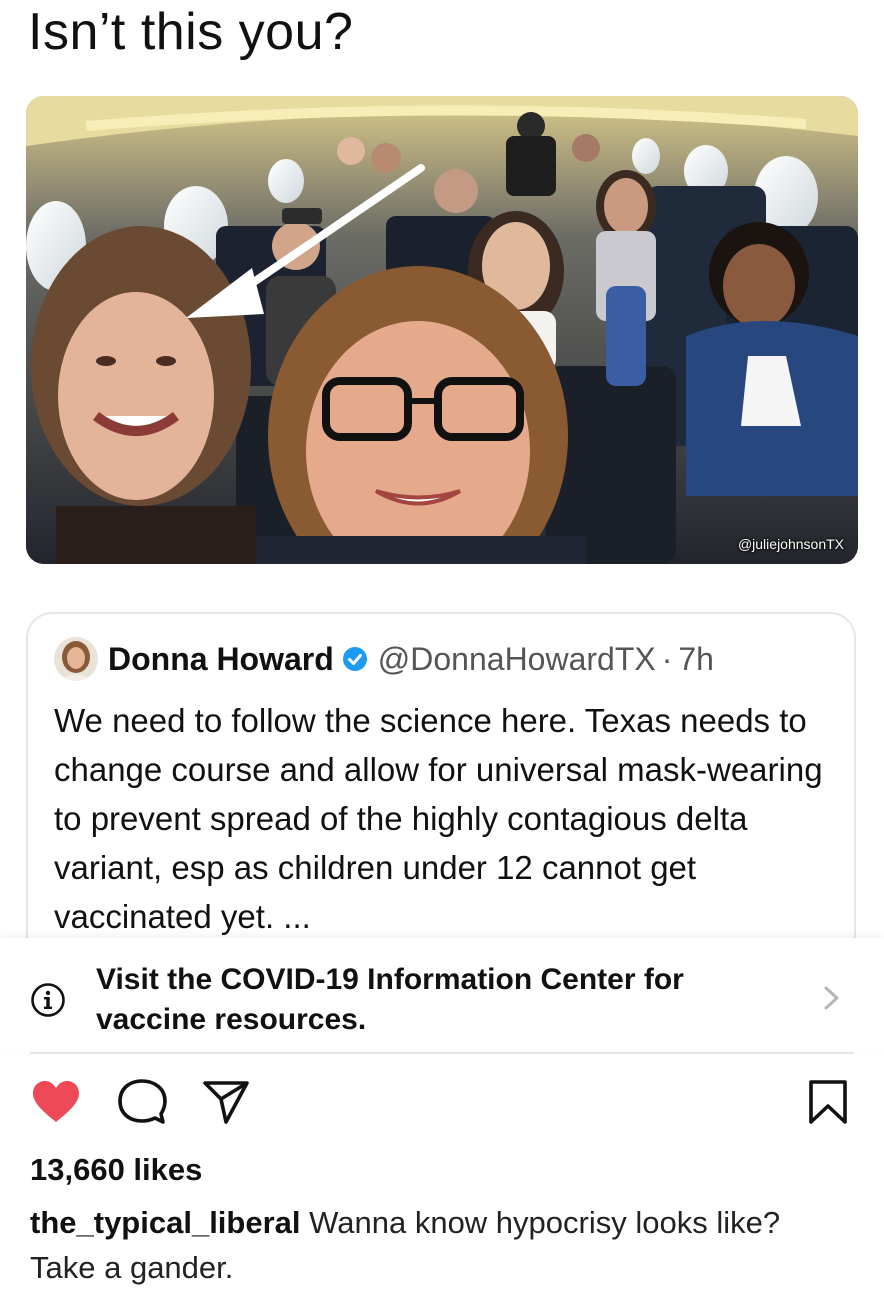 The height and width of the screenshot is (1293, 884). Describe the element at coordinates (76, 659) in the screenshot. I see `avatar` at that location.